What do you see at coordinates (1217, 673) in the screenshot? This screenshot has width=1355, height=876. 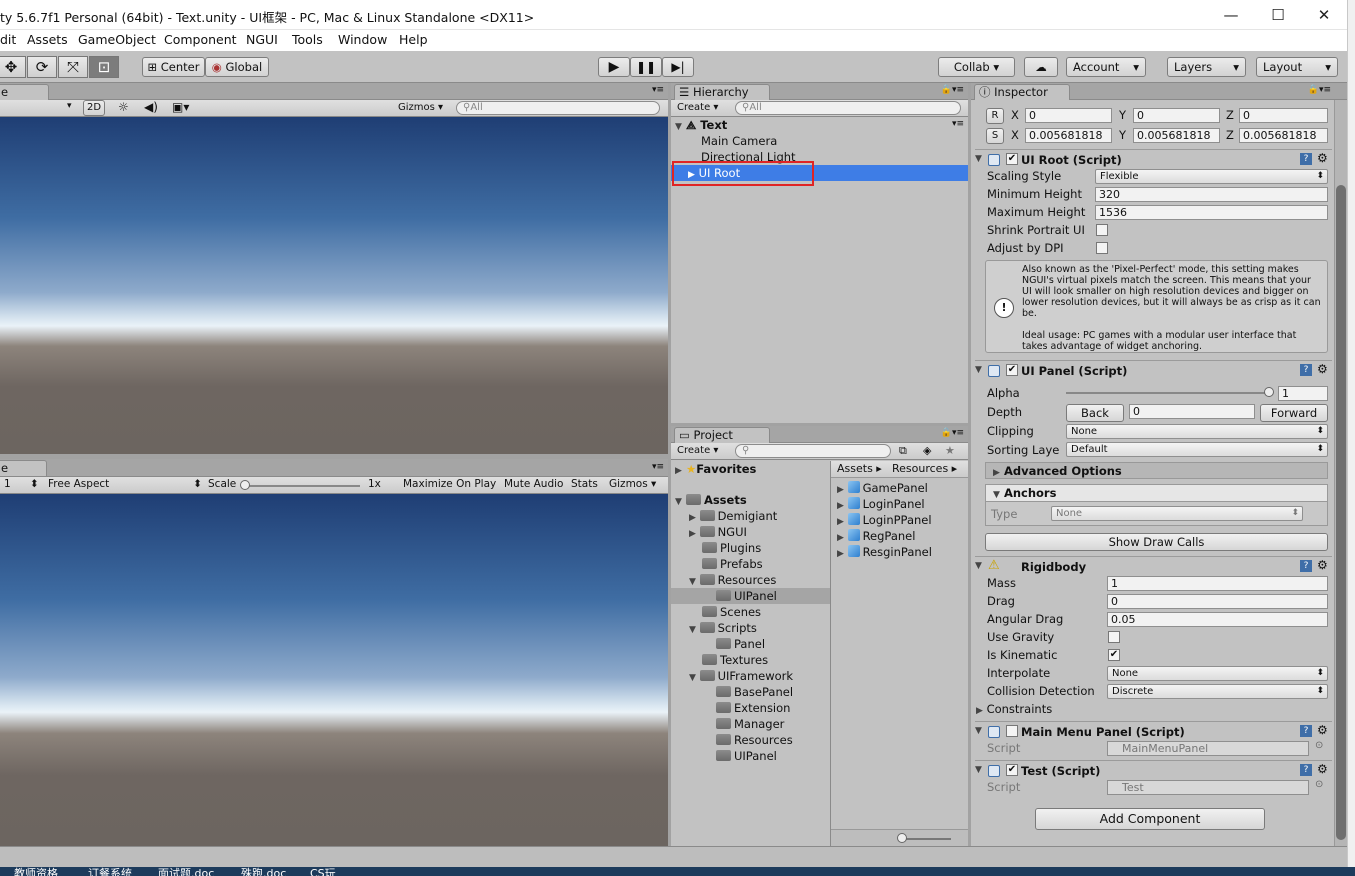 I see `interpolate-dropdown: None` at bounding box center [1217, 673].